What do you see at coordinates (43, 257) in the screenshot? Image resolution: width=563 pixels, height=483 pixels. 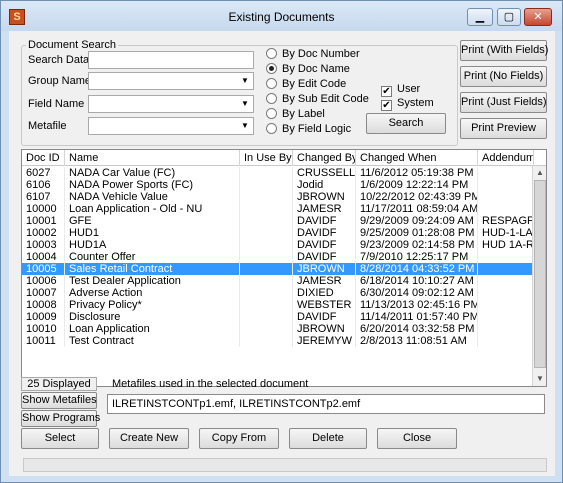 I see `table-cell: 10004` at bounding box center [43, 257].